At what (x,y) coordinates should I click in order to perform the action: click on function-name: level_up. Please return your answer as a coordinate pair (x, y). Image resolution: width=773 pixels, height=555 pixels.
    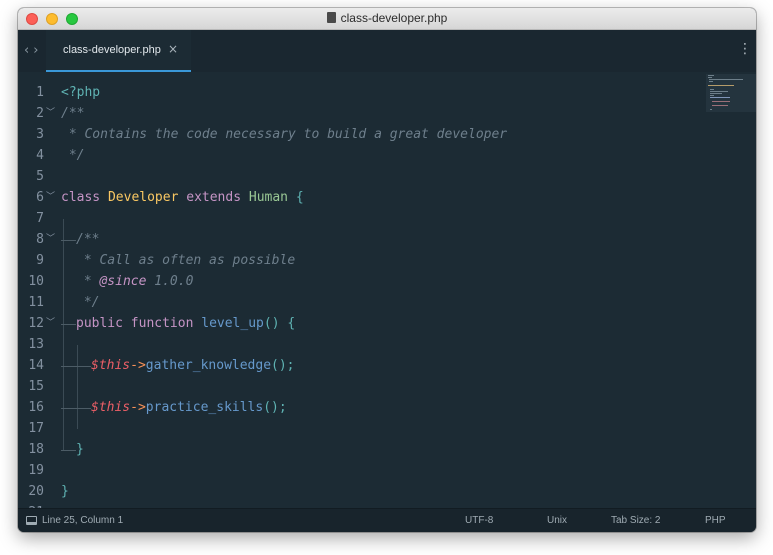
    Looking at the image, I should click on (232, 323).